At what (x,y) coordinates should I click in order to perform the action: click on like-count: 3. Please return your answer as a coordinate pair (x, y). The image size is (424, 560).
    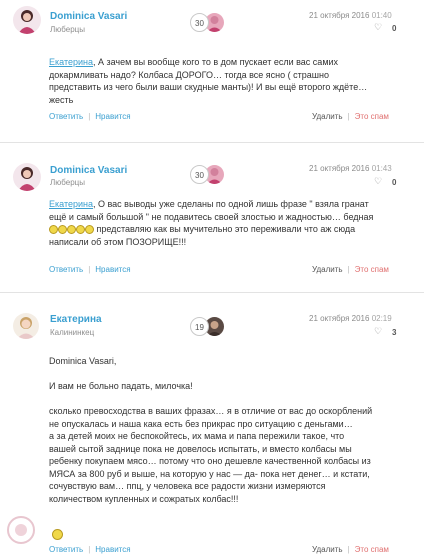
    Looking at the image, I should click on (394, 332).